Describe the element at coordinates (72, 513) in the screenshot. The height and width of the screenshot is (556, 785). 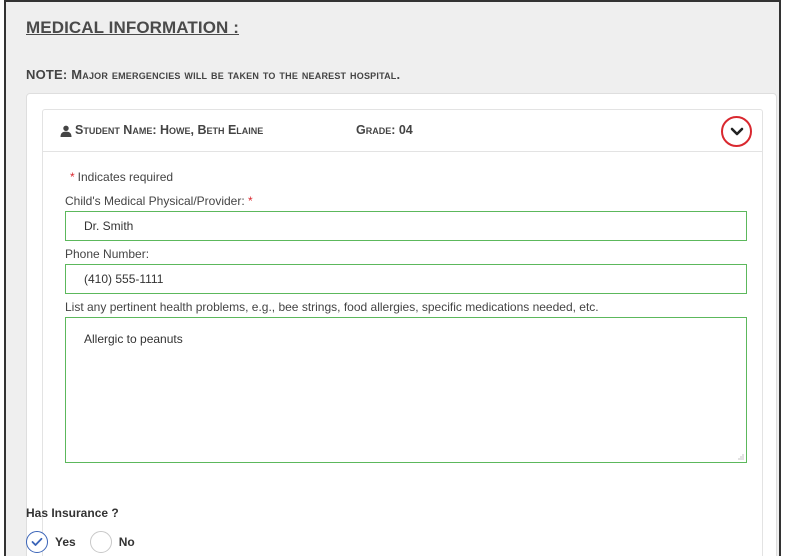
I see `insurance-label: Has Insurance ?` at that location.